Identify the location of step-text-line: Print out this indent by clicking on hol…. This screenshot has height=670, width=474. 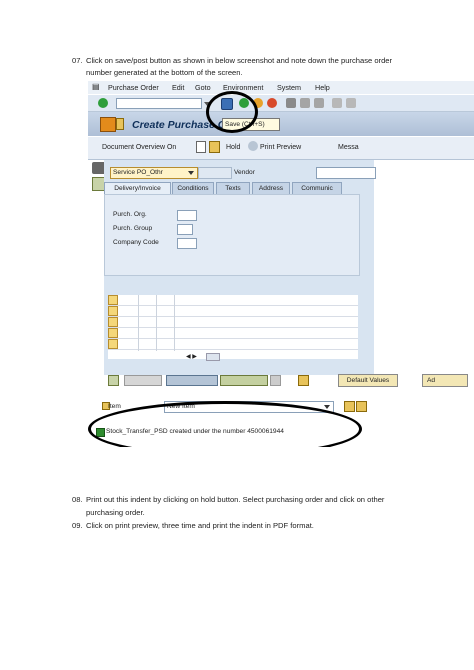
(235, 499).